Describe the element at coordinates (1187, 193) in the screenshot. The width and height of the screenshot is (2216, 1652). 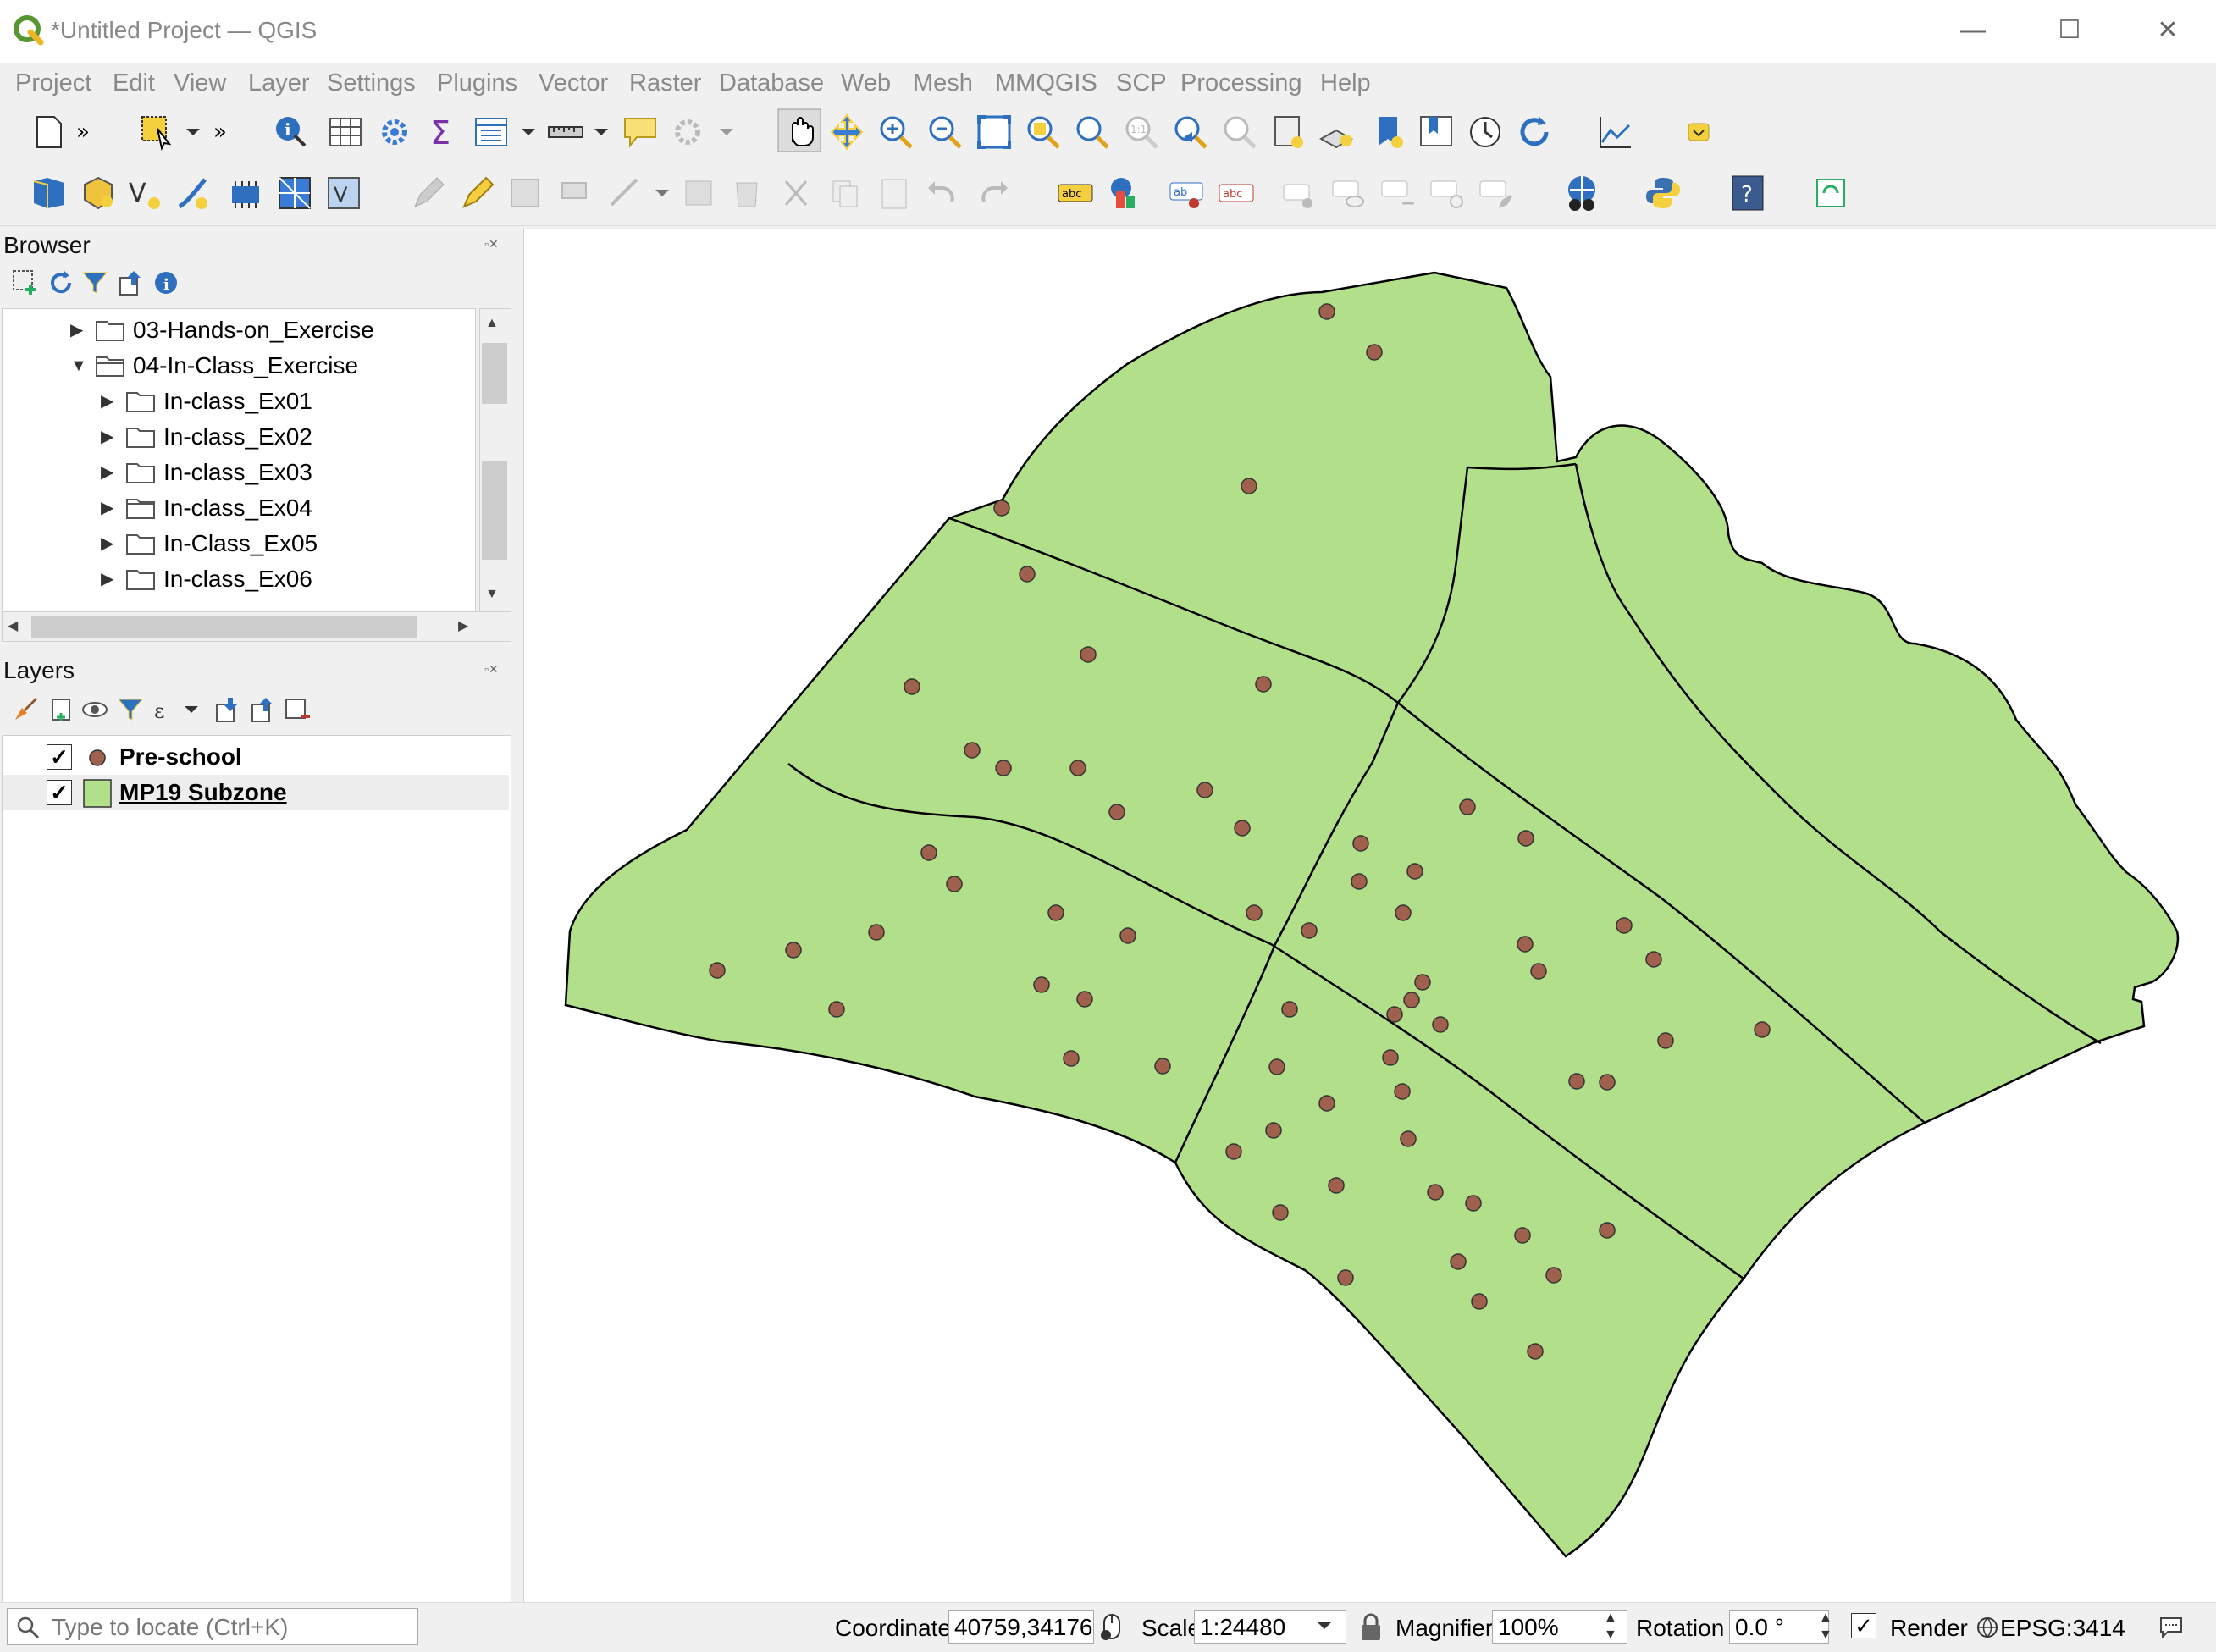
I see `highlight-pinned-labels-icon: ab` at that location.